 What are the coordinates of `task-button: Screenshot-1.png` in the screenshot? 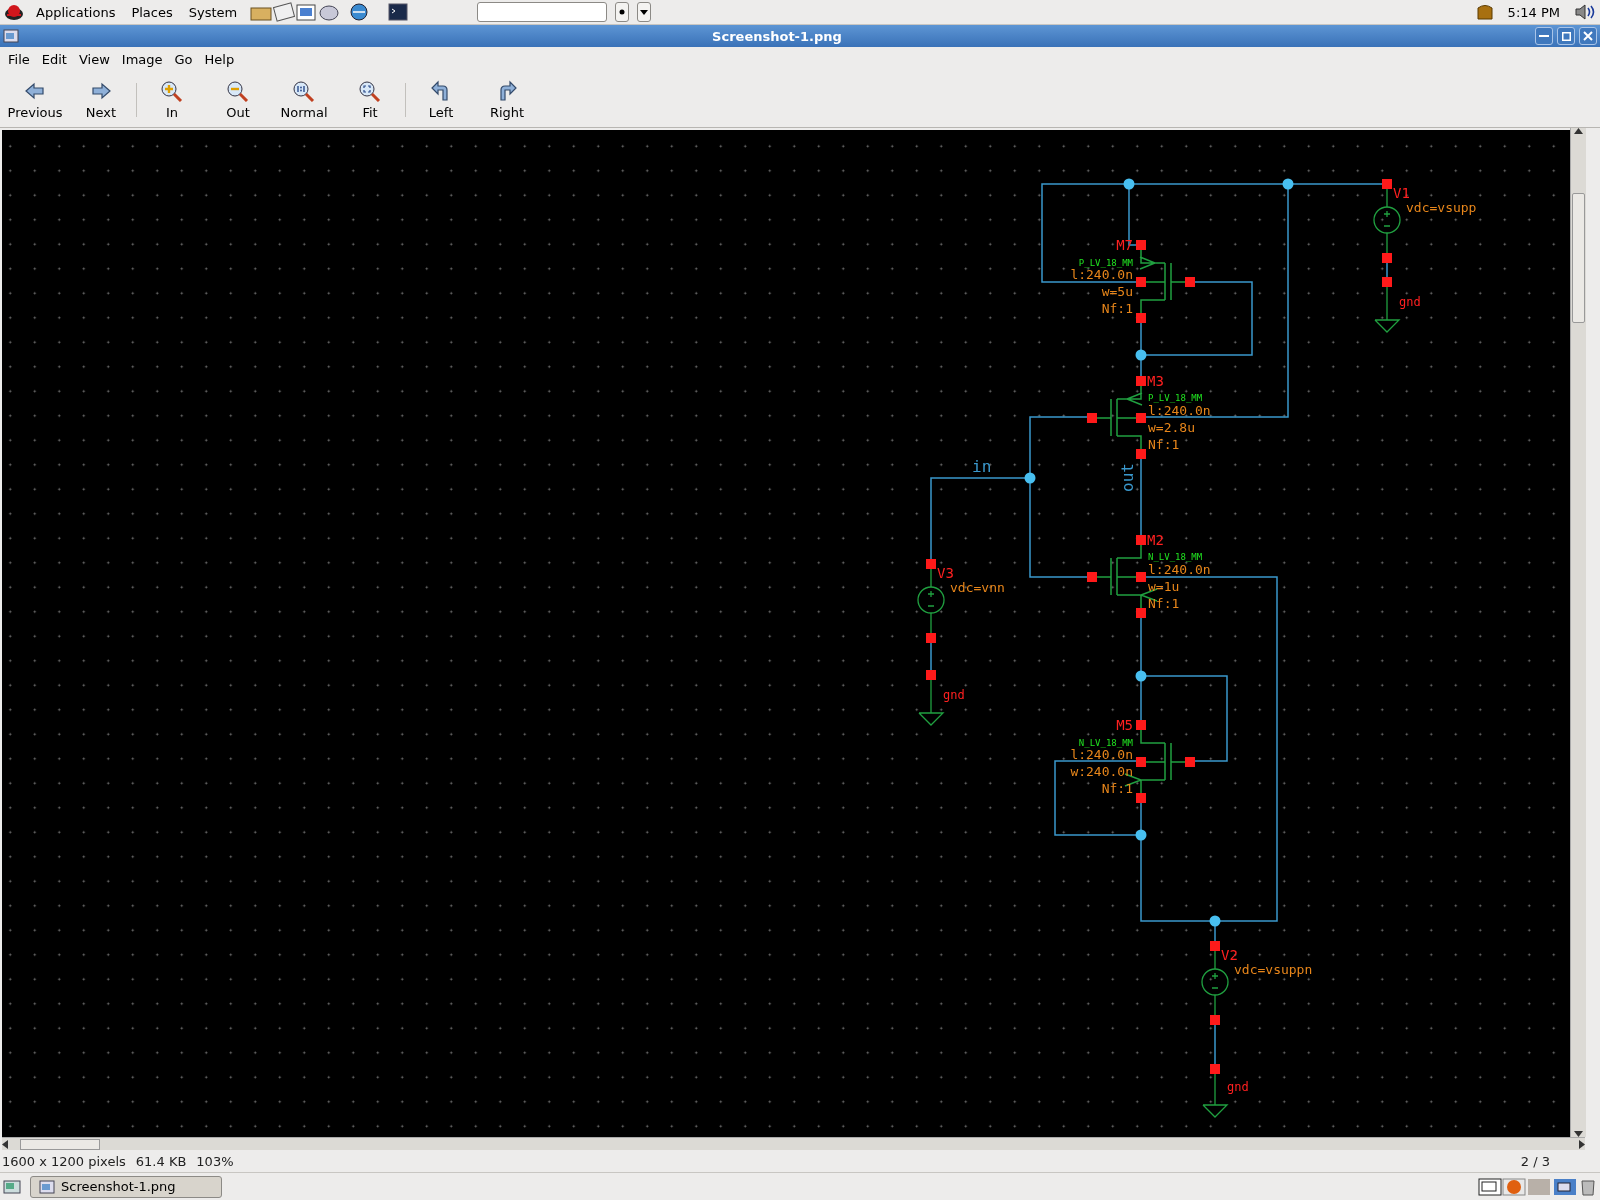 It's located at (126, 1186).